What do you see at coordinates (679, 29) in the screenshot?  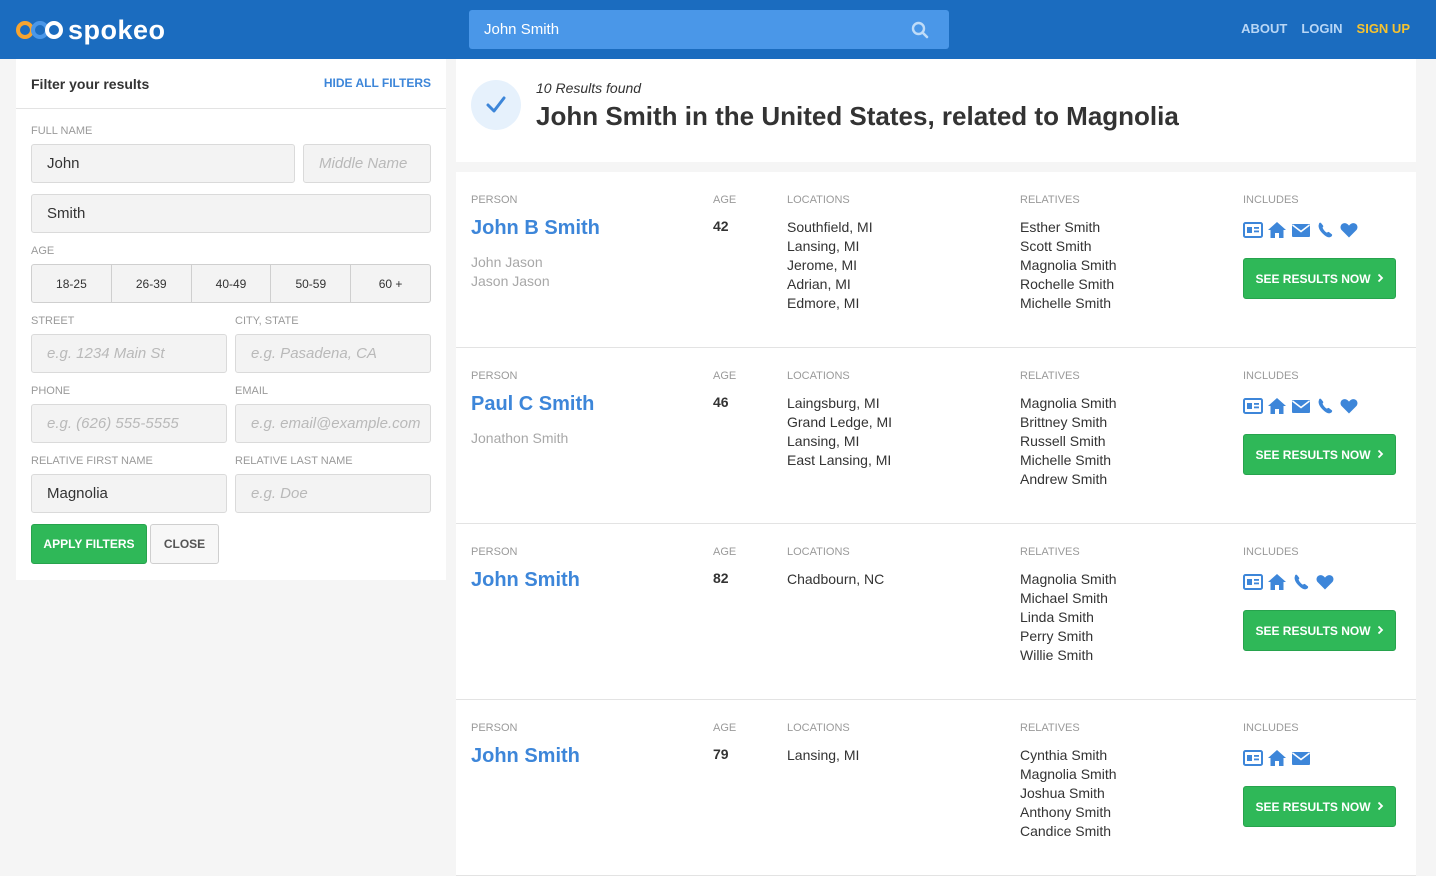 I see `search-input` at bounding box center [679, 29].